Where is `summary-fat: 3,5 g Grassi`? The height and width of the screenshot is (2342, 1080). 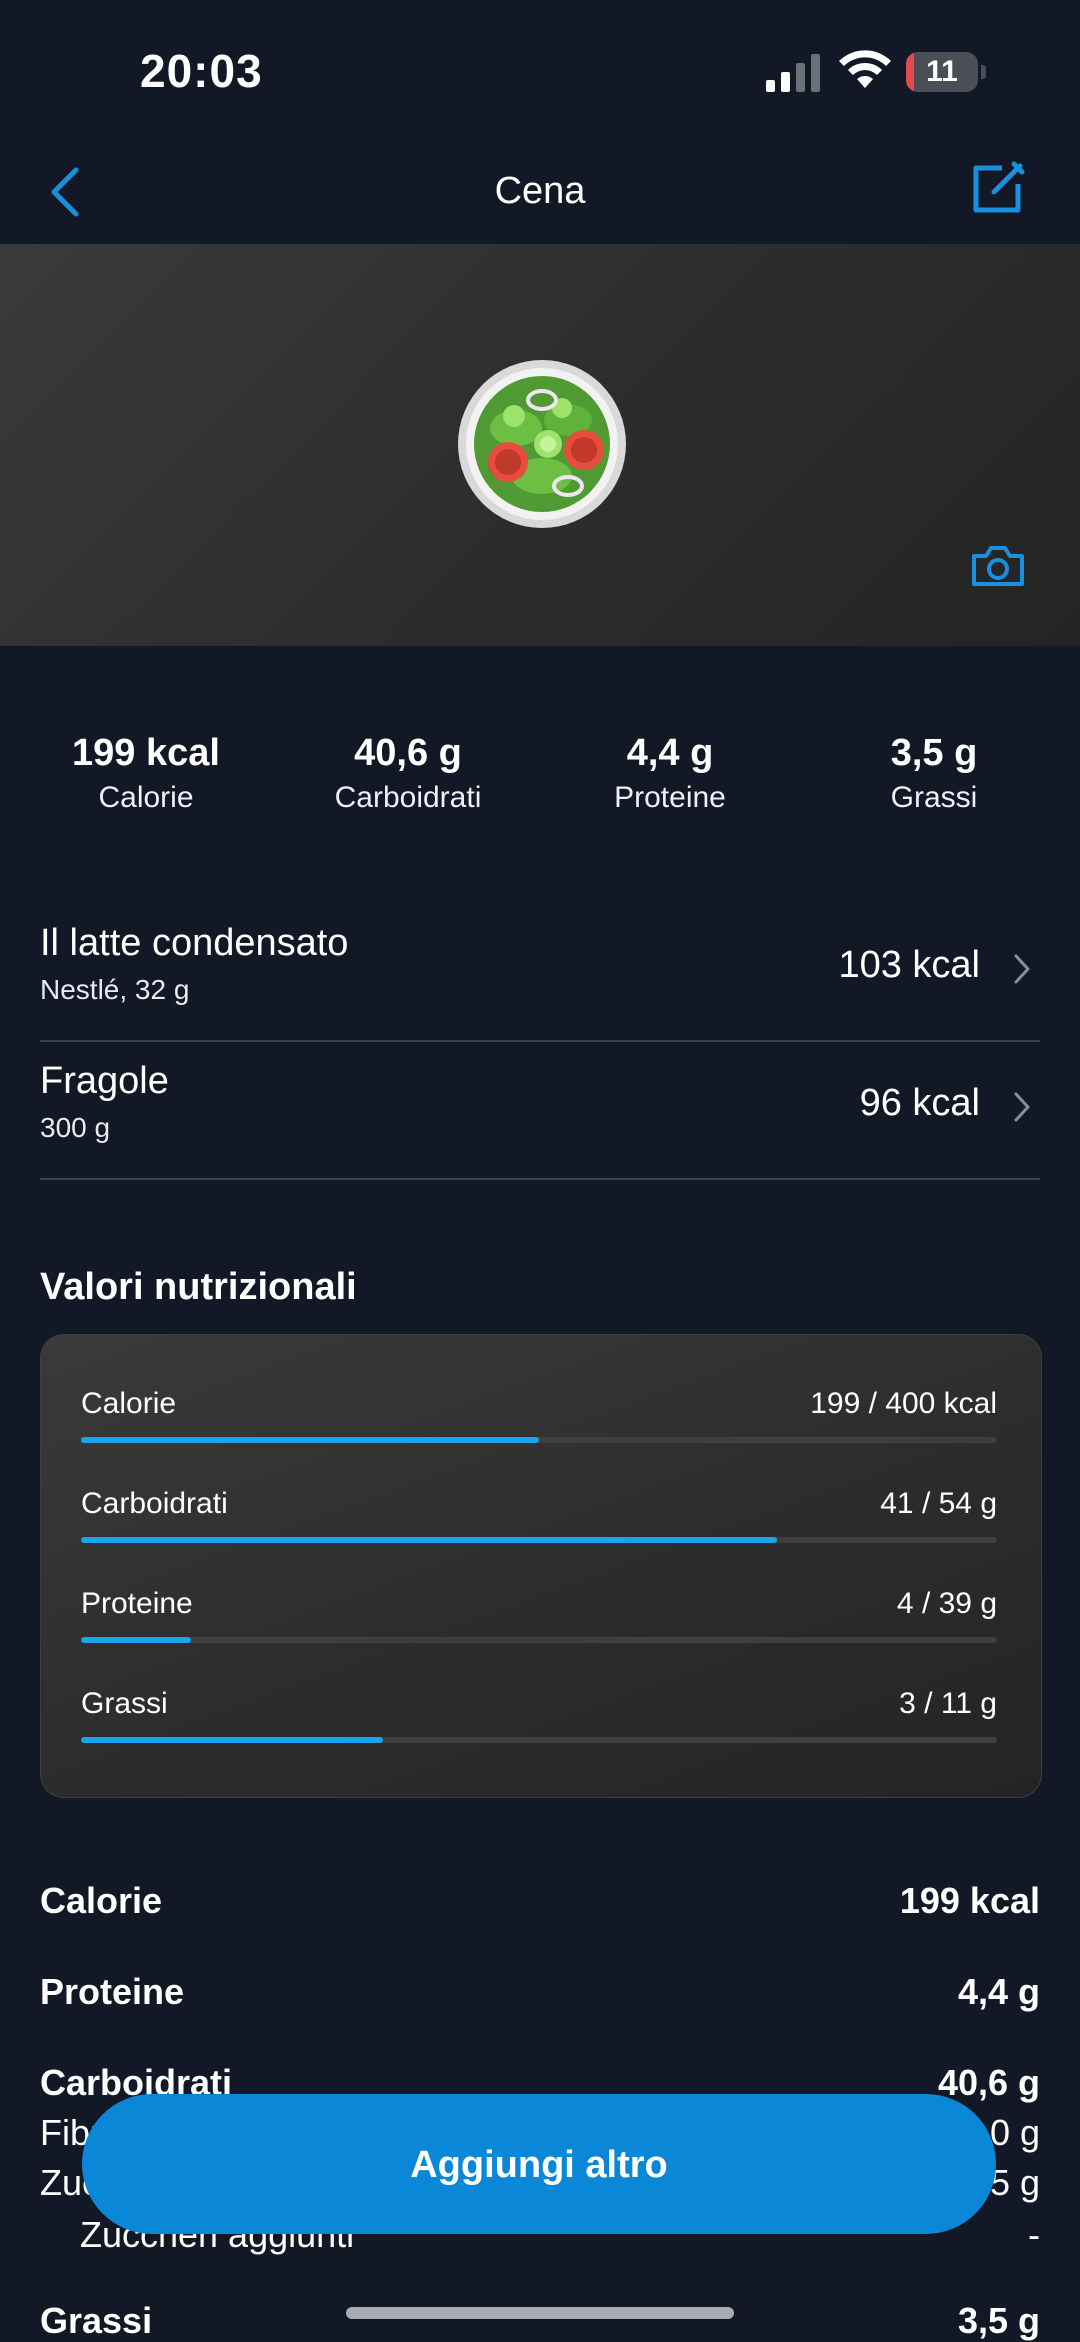 summary-fat: 3,5 g Grassi is located at coordinates (934, 773).